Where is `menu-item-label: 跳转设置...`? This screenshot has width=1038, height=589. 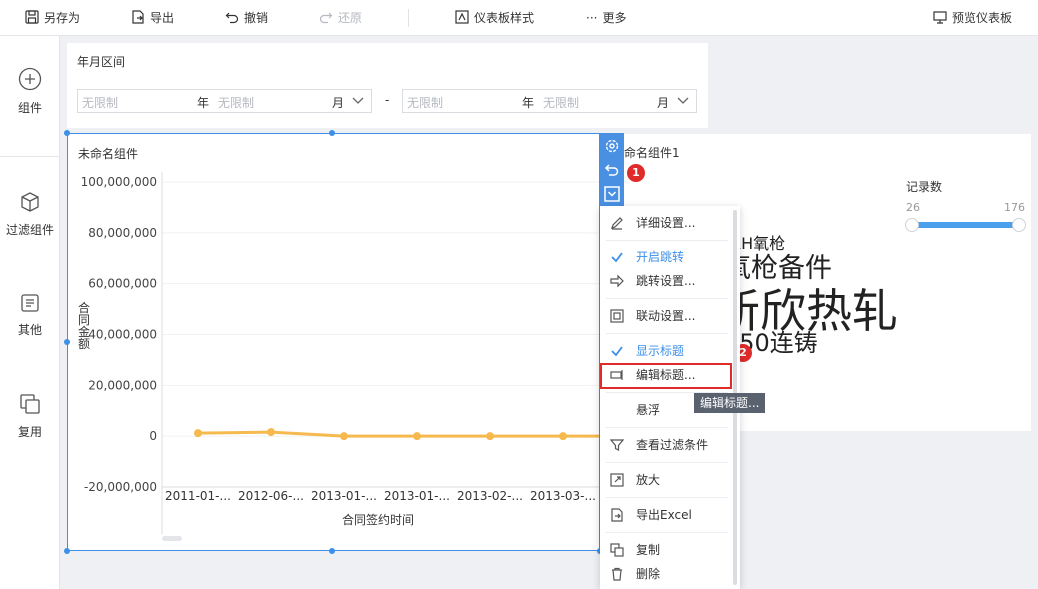
menu-item-label: 跳转设置... is located at coordinates (666, 281).